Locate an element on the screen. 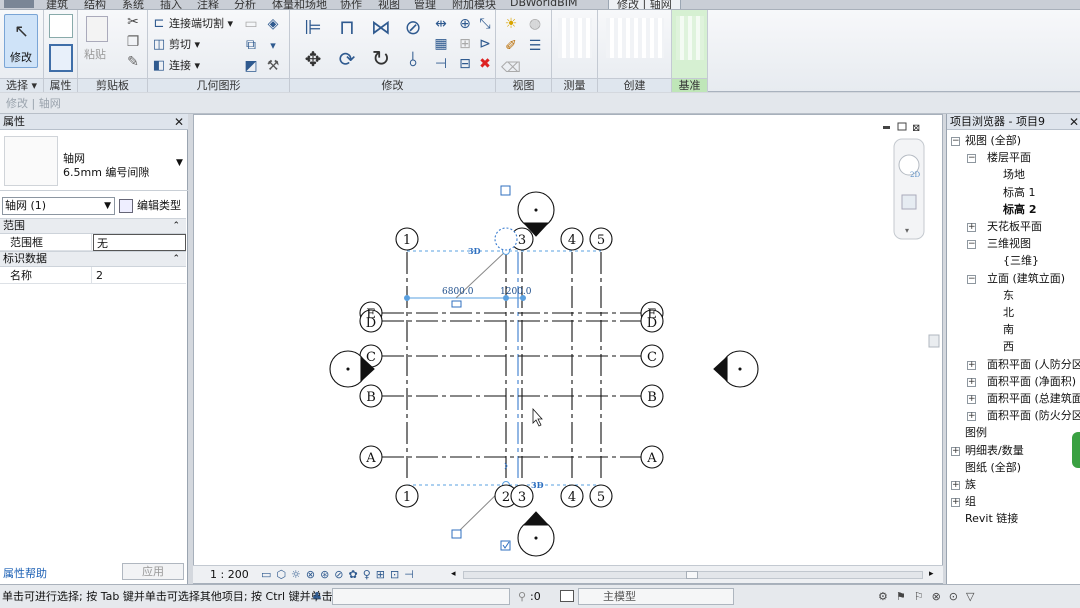 This screenshot has height=608, width=1080. properties-toggle-icon is located at coordinates (61, 58).